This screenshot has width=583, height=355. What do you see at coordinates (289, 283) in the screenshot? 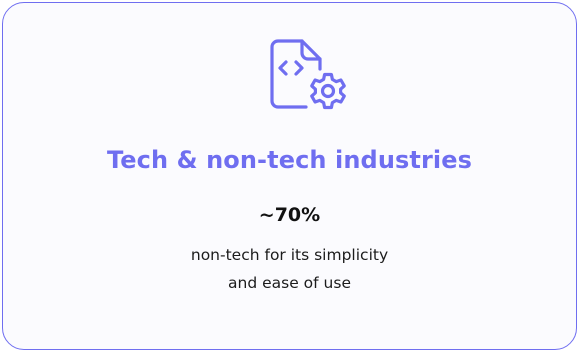
I see `description-line-2: and ease of use` at bounding box center [289, 283].